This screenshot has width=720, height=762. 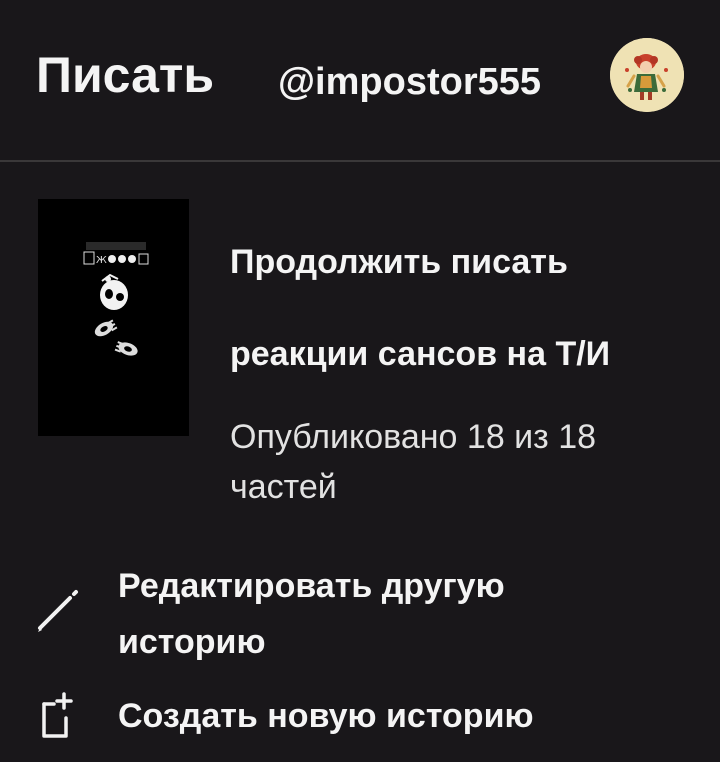 I want to click on pencil-icon, so click(x=58, y=610).